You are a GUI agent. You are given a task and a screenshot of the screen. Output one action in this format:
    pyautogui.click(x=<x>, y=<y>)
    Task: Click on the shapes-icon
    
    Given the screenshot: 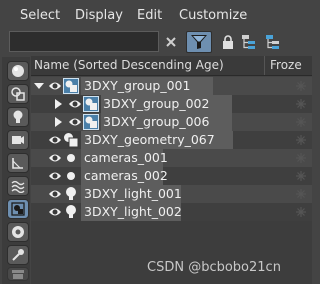 What is the action you would take?
    pyautogui.click(x=18, y=94)
    